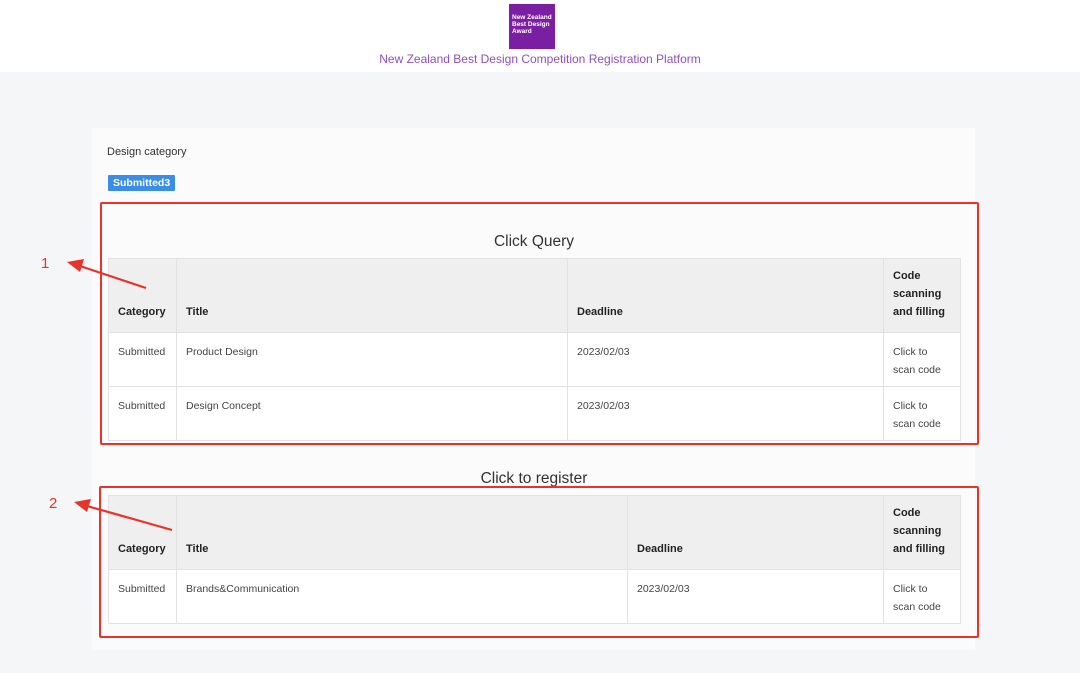 Image resolution: width=1080 pixels, height=673 pixels. I want to click on logo-line: Best Design, so click(531, 24).